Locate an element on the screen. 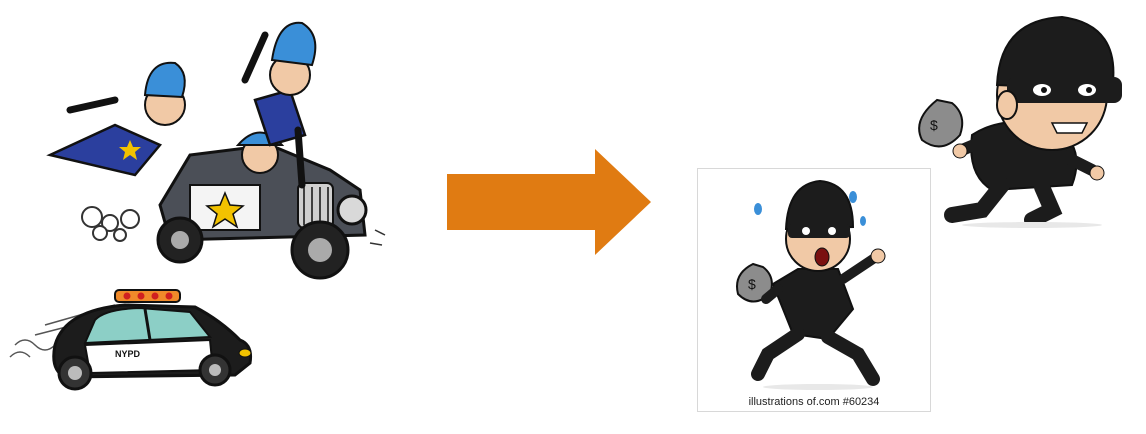 The width and height of the screenshot is (1146, 434). running-robber-icon: $ is located at coordinates (811, 284).